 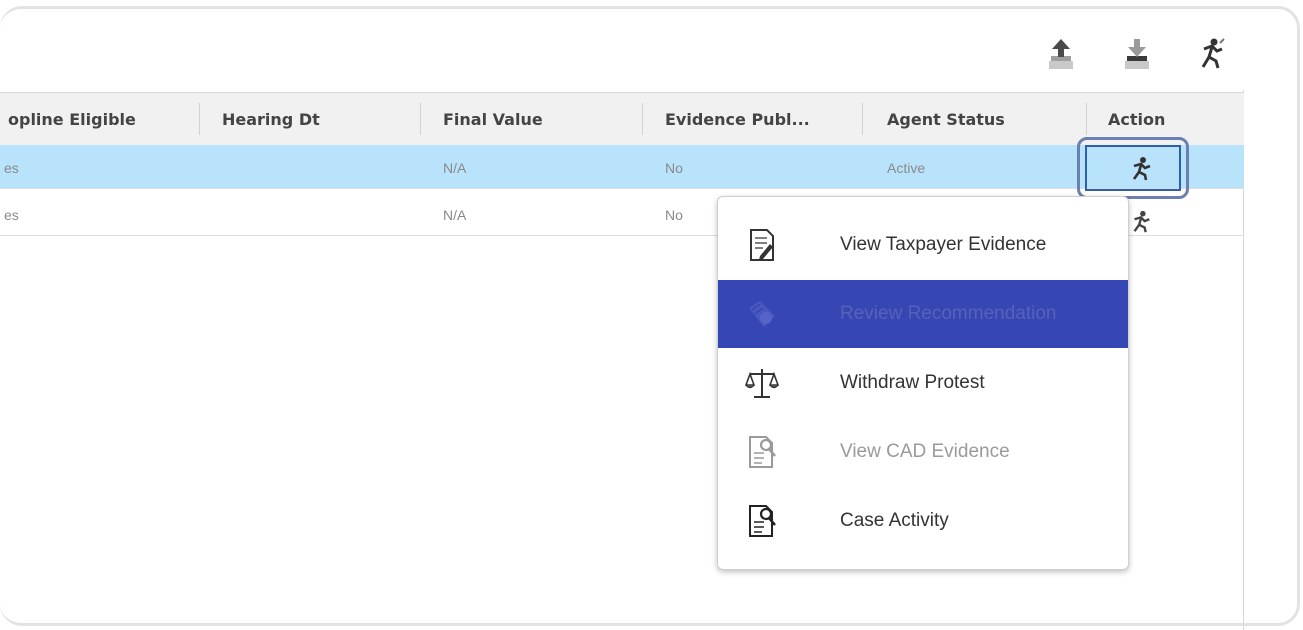 What do you see at coordinates (271, 119) in the screenshot?
I see `column-header-hearing-dt: Hearing Dt` at bounding box center [271, 119].